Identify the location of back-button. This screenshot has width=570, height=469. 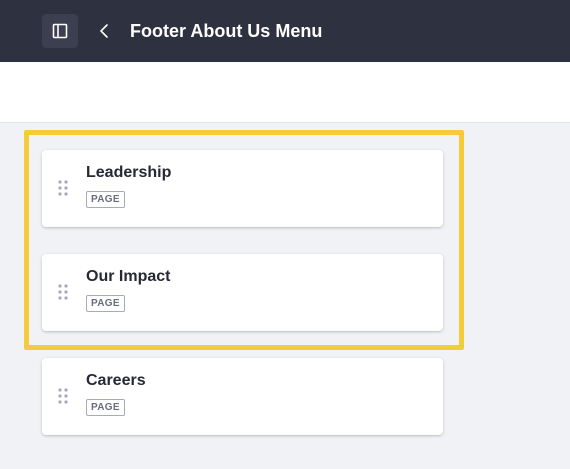
(104, 31).